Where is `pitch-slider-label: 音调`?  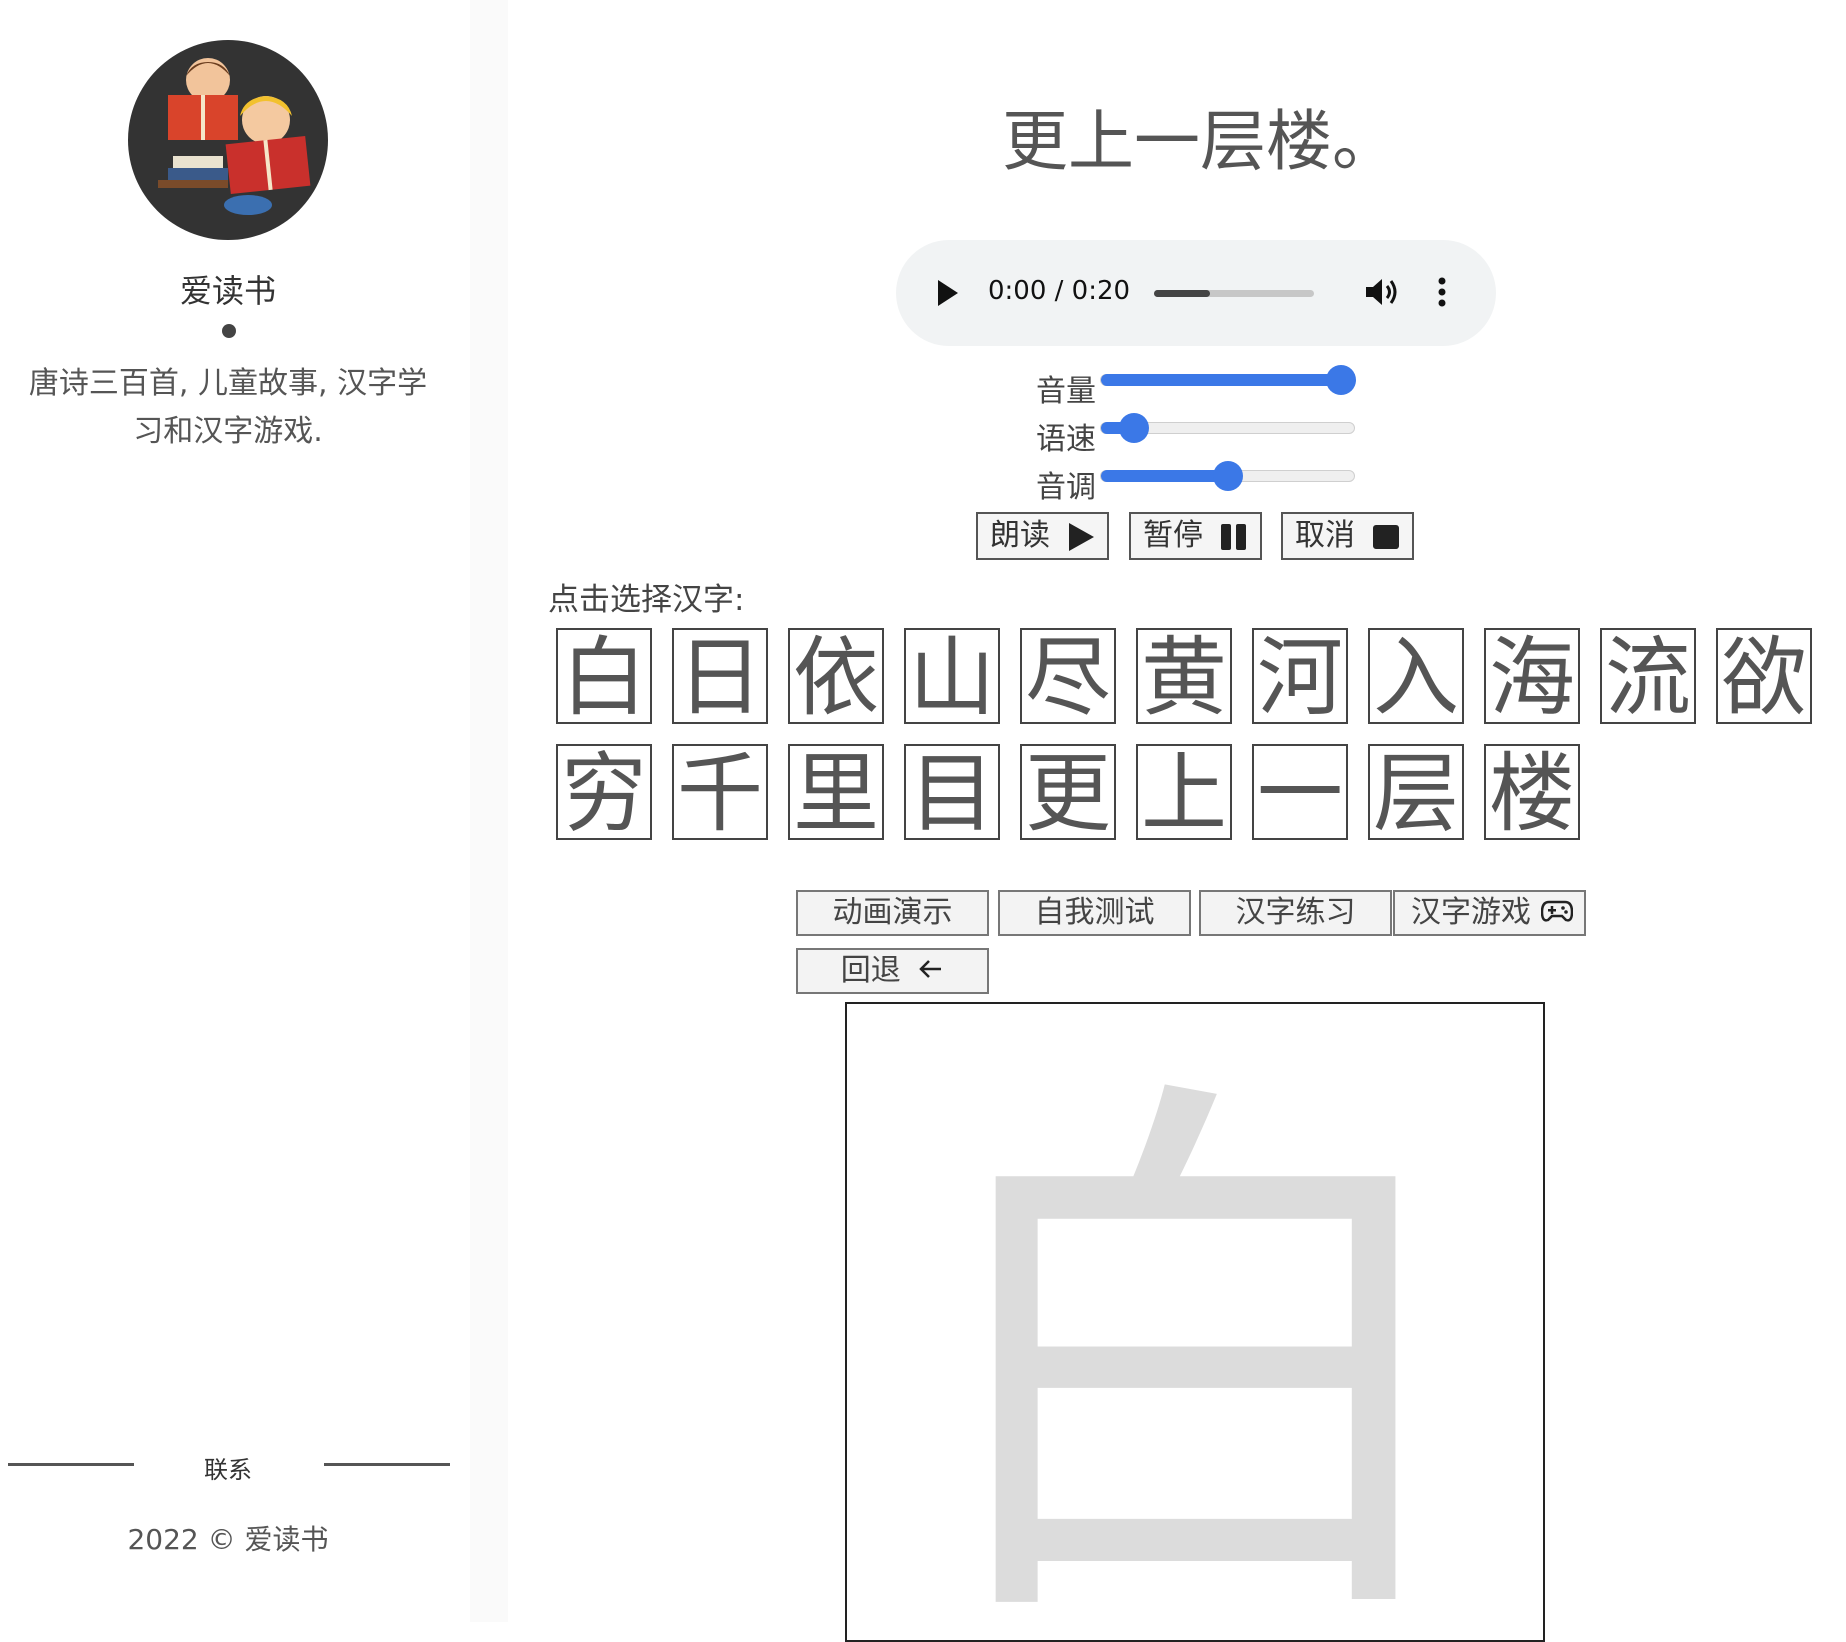 pitch-slider-label: 音调 is located at coordinates (1066, 487).